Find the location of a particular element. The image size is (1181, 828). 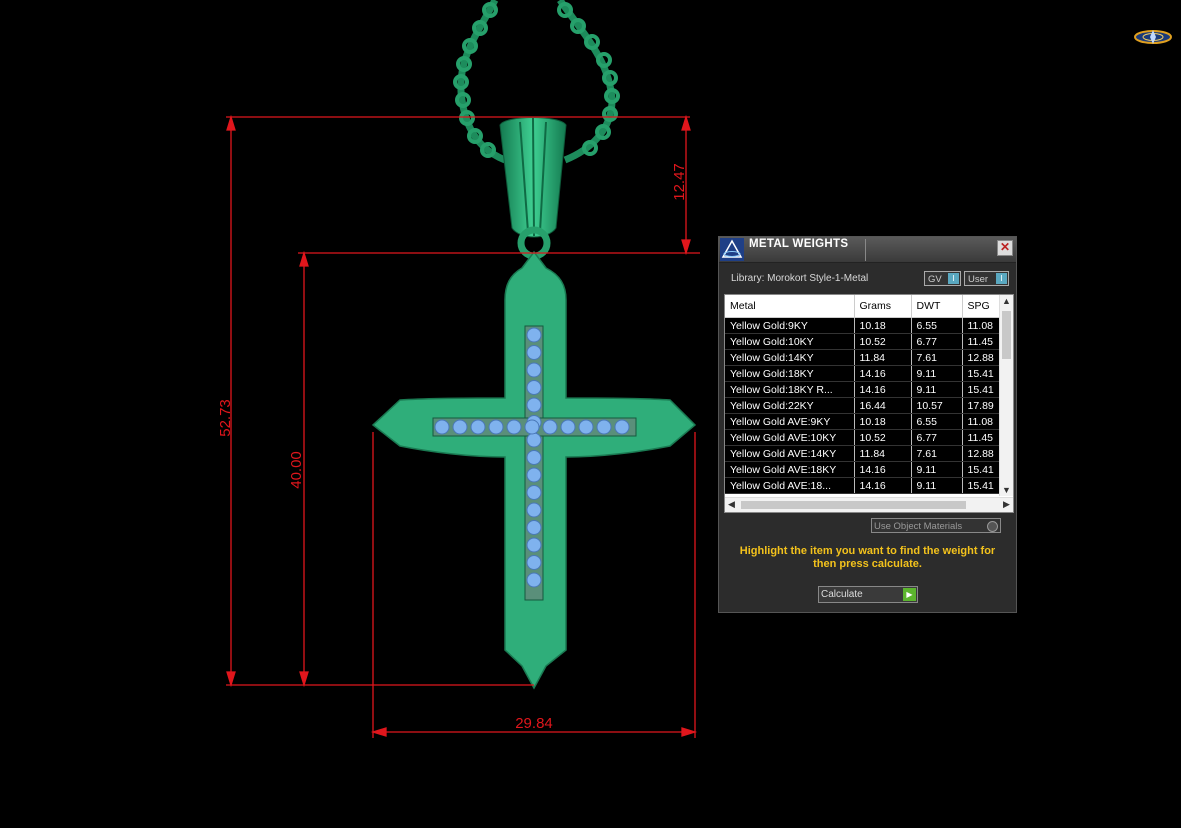

play-arrow-icon: ▶ is located at coordinates (909, 594).